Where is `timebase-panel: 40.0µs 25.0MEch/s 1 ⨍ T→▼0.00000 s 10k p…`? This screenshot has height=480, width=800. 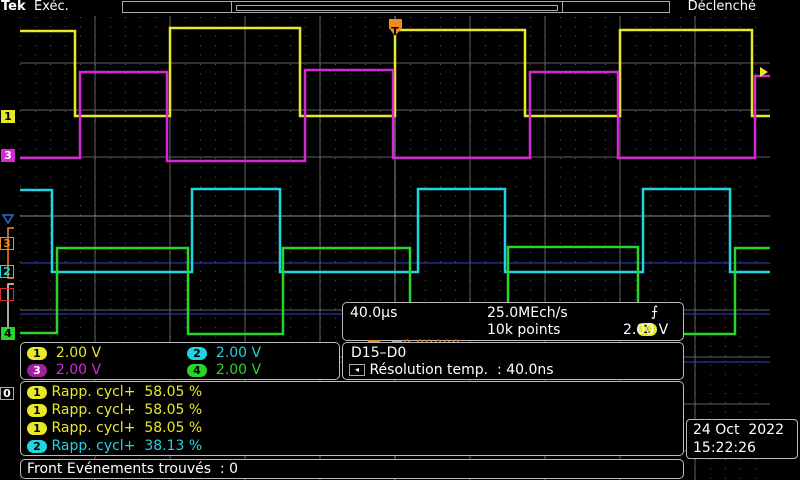
timebase-panel: 40.0µs 25.0MEch/s 1 ⨍ T→▼0.00000 s 10k p… is located at coordinates (513, 328).